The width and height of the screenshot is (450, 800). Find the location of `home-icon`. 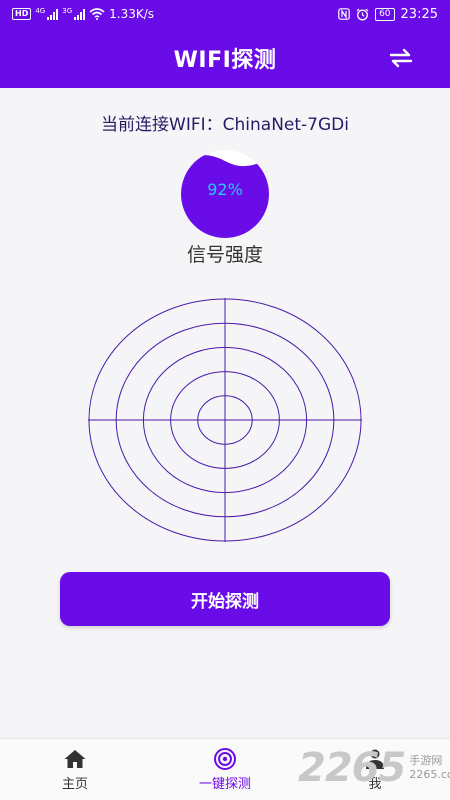

home-icon is located at coordinates (75, 758).